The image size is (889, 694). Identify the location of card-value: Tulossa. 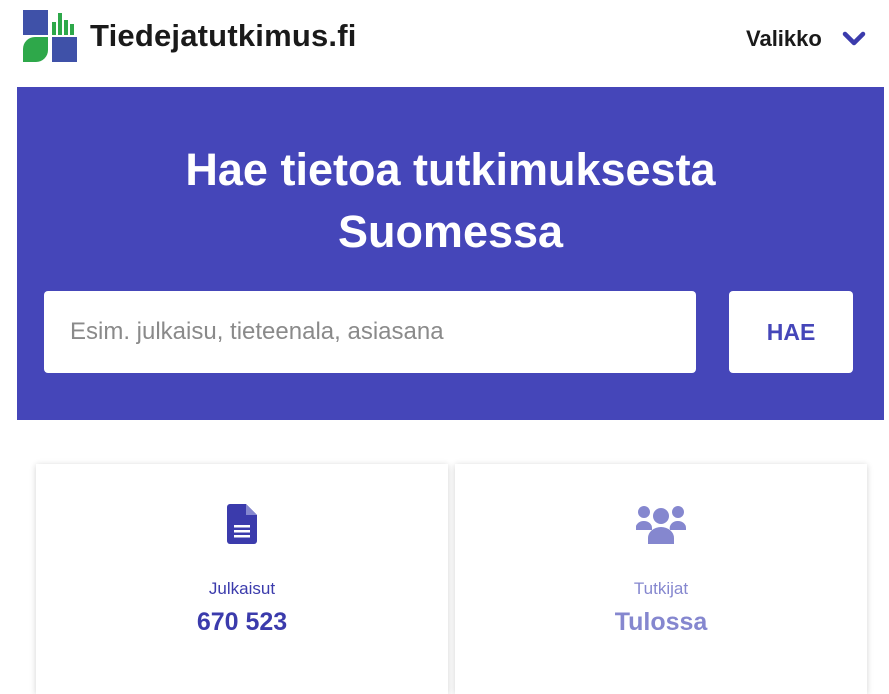
(661, 622).